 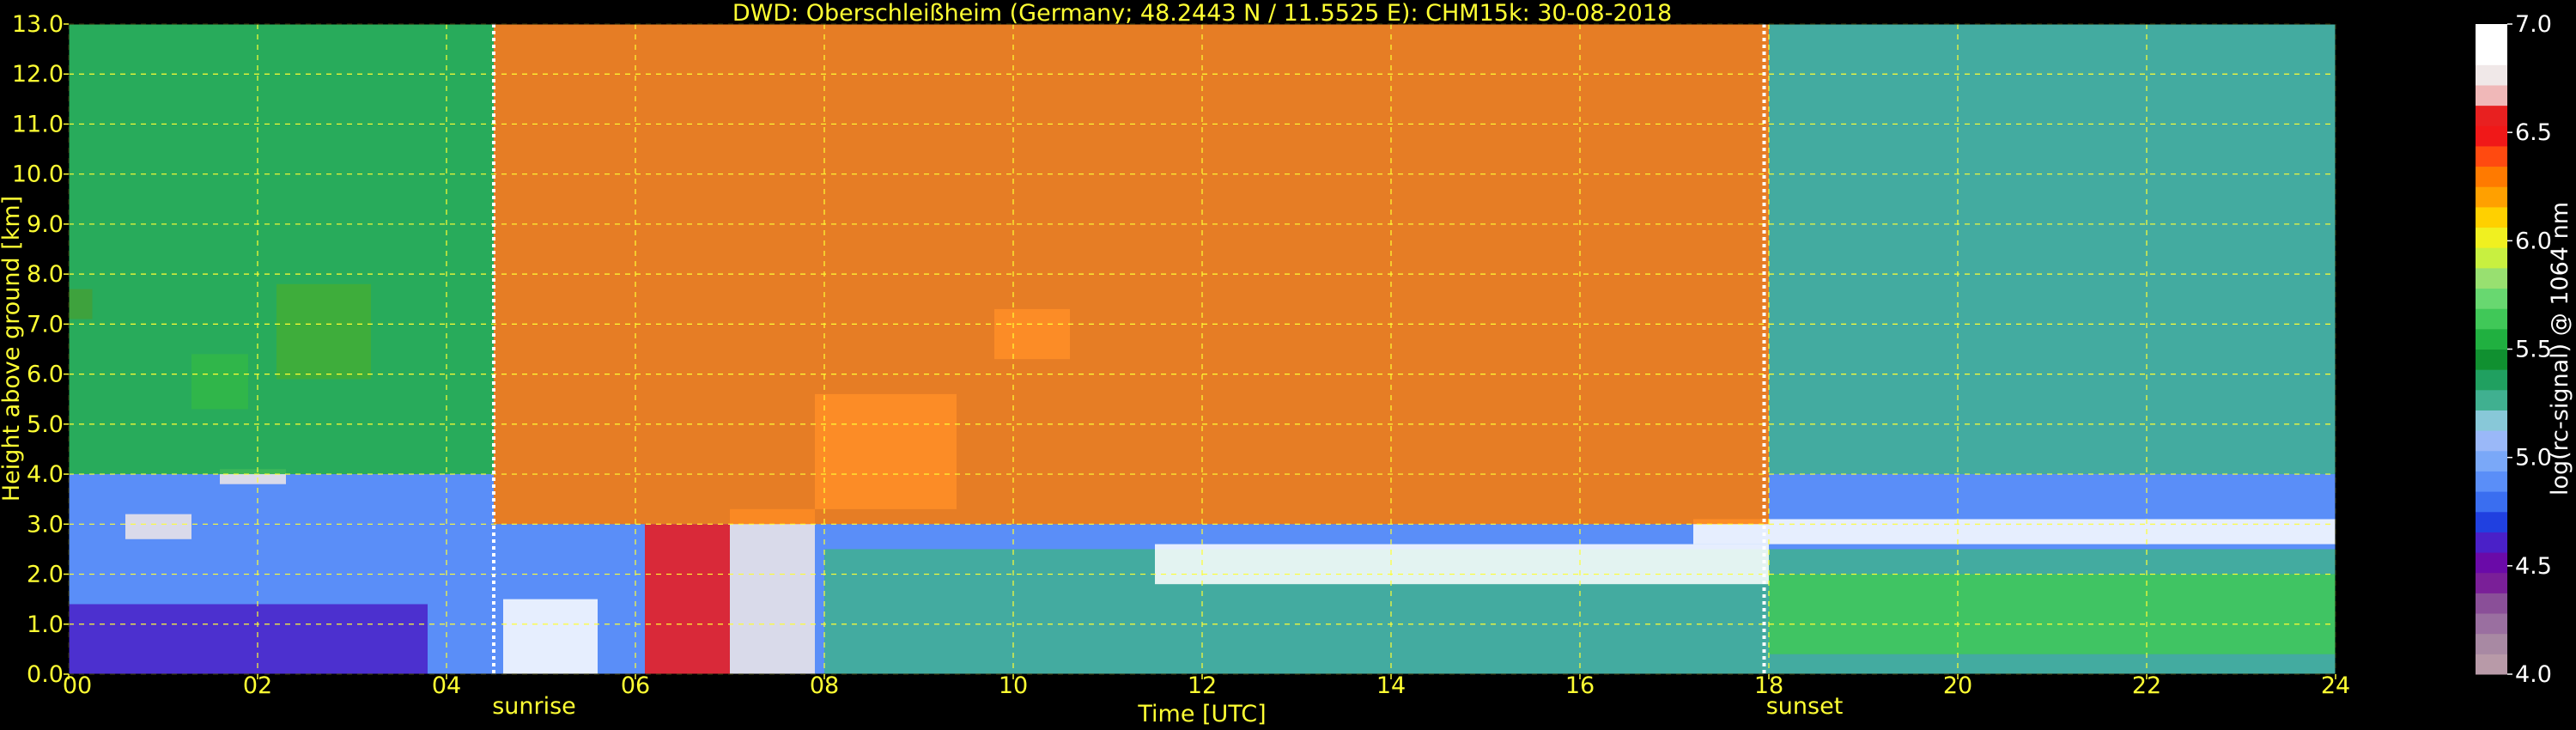 I want to click on y-tick-label: 12.0, so click(x=38, y=74).